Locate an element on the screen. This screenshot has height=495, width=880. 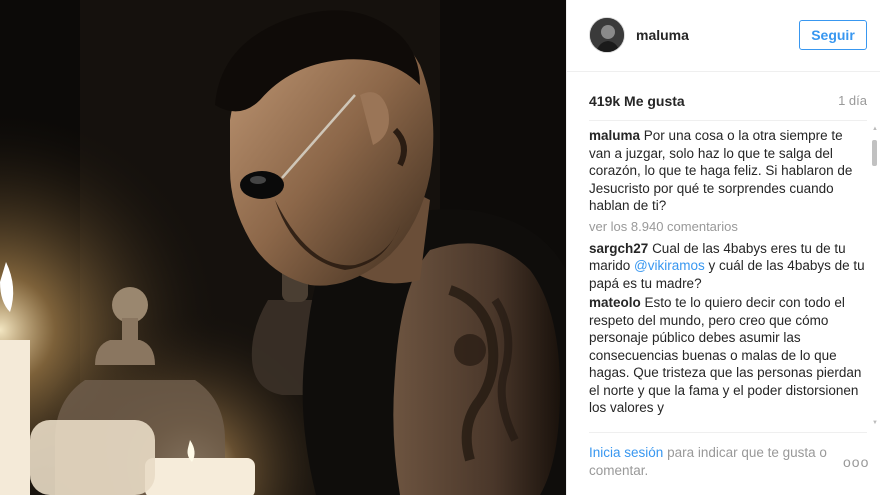
scroll-up-icon: ▲ is located at coordinates (875, 129).